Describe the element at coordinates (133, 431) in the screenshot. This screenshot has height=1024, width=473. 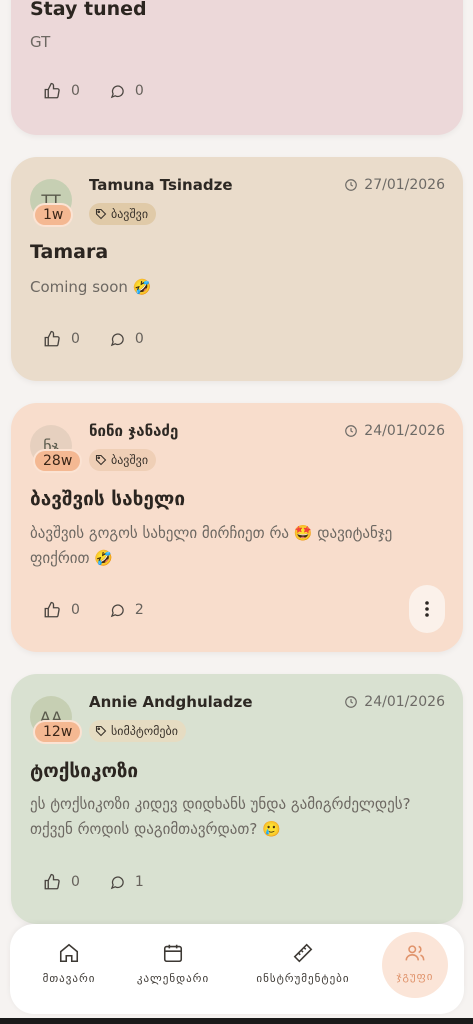
I see `author-name: ნინი ჯანაძე` at that location.